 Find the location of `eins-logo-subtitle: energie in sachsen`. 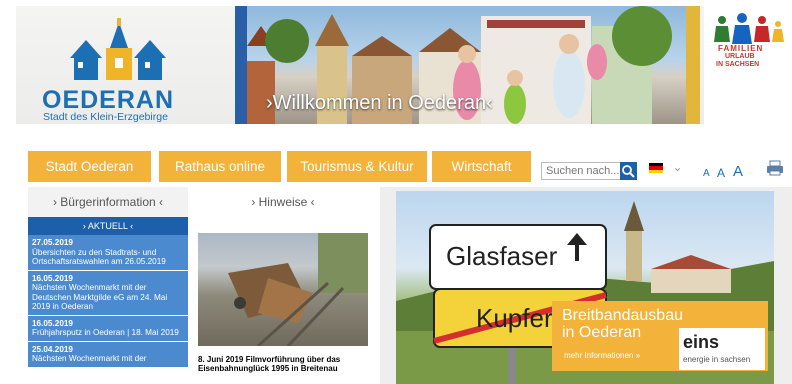

eins-logo-subtitle: energie in sachsen is located at coordinates (717, 359).